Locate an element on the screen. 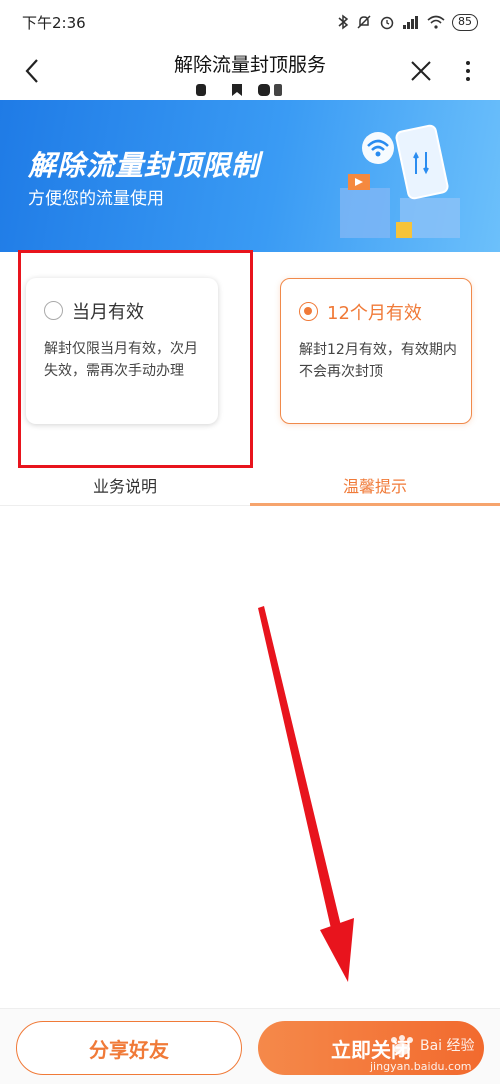 Image resolution: width=500 pixels, height=1084 pixels. plan-description: 解封12月有效，有效期内不会再次封顶 is located at coordinates (378, 361).